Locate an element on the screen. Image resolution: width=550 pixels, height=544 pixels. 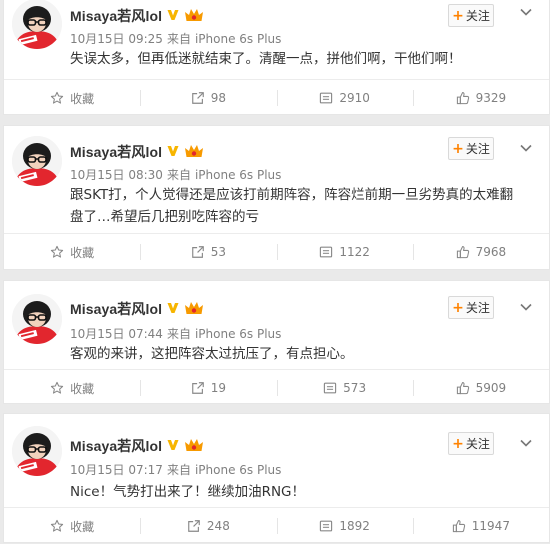
comment-count: 573 is located at coordinates (355, 388).